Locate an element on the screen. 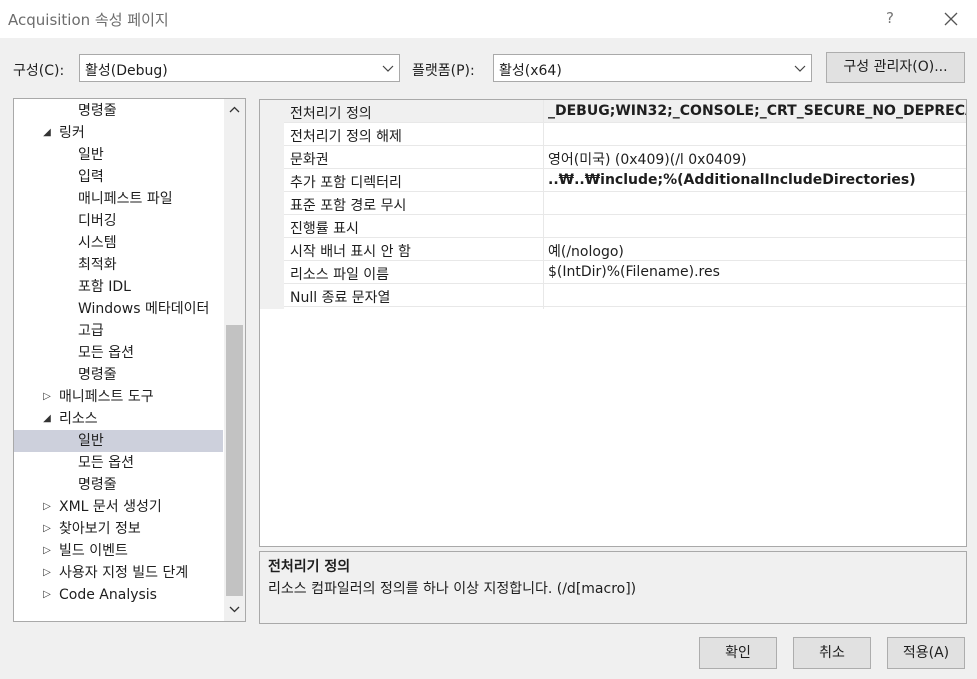  tree-item-label: 일반 is located at coordinates (91, 155).